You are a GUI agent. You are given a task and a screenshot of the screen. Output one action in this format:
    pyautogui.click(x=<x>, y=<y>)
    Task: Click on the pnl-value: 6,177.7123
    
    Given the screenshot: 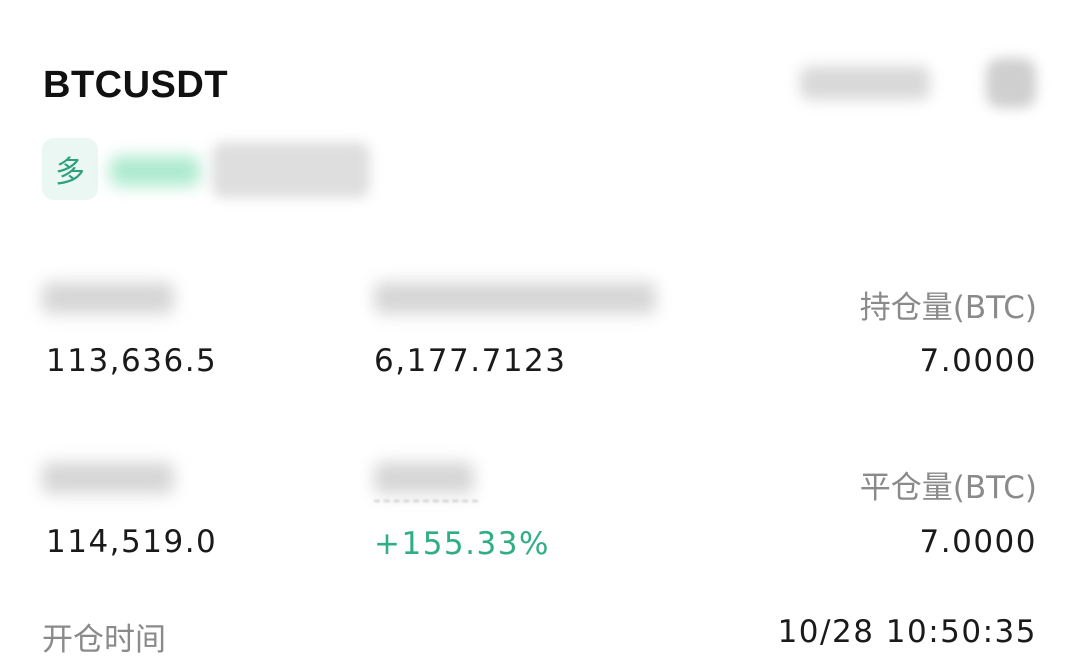 What is the action you would take?
    pyautogui.click(x=470, y=361)
    